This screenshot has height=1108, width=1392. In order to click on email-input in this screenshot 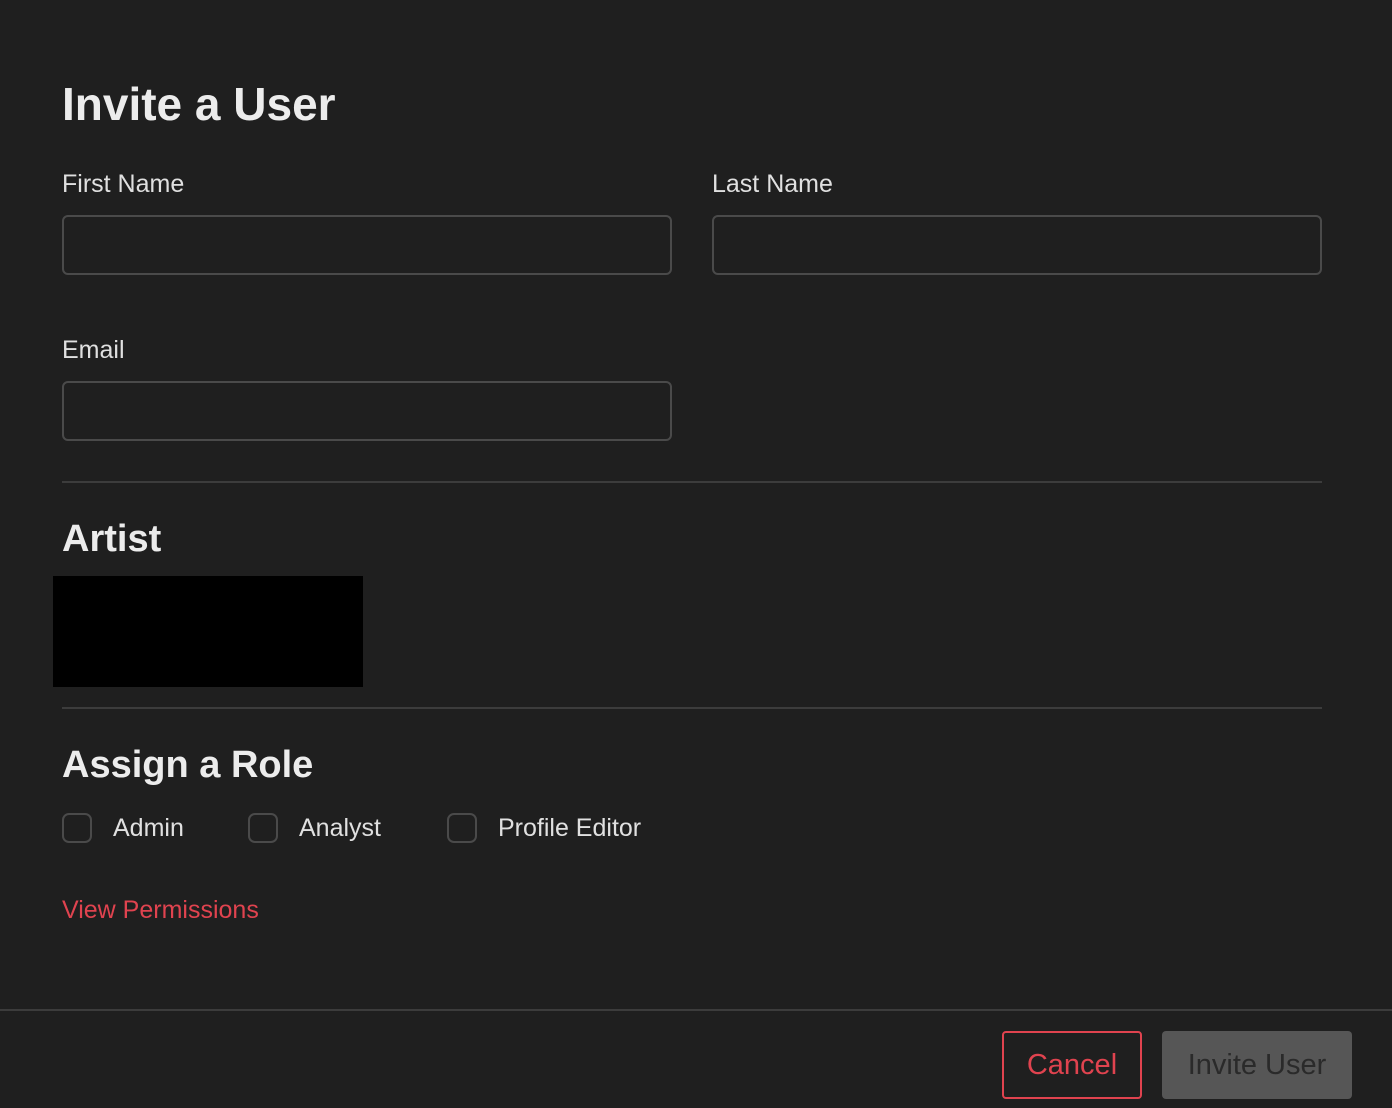, I will do `click(367, 411)`.